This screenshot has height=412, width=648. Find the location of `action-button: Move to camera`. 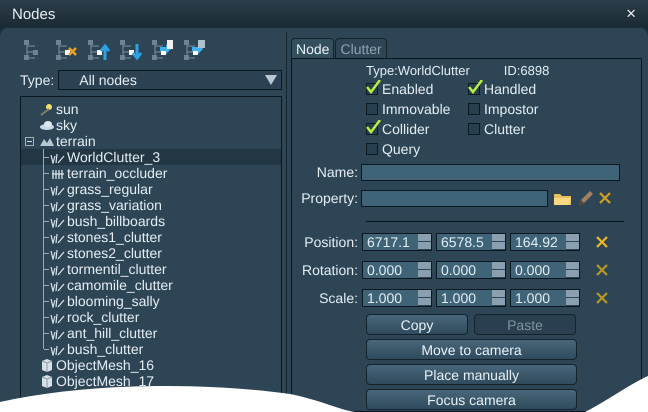

action-button: Move to camera is located at coordinates (471, 349).